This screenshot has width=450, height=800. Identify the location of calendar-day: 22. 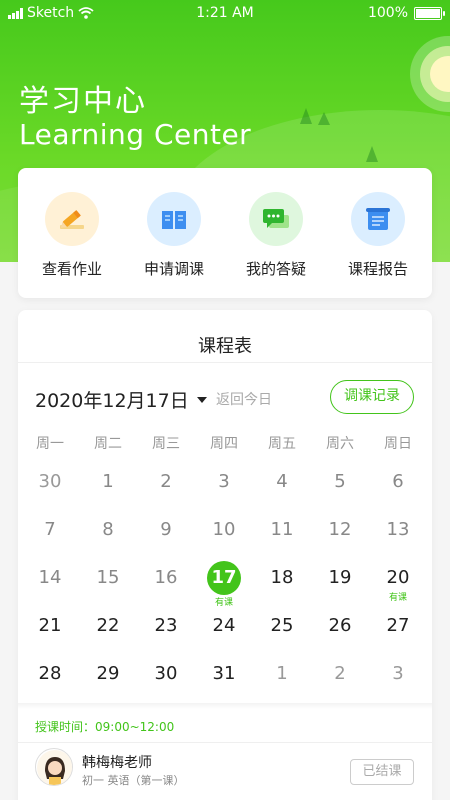
(108, 634).